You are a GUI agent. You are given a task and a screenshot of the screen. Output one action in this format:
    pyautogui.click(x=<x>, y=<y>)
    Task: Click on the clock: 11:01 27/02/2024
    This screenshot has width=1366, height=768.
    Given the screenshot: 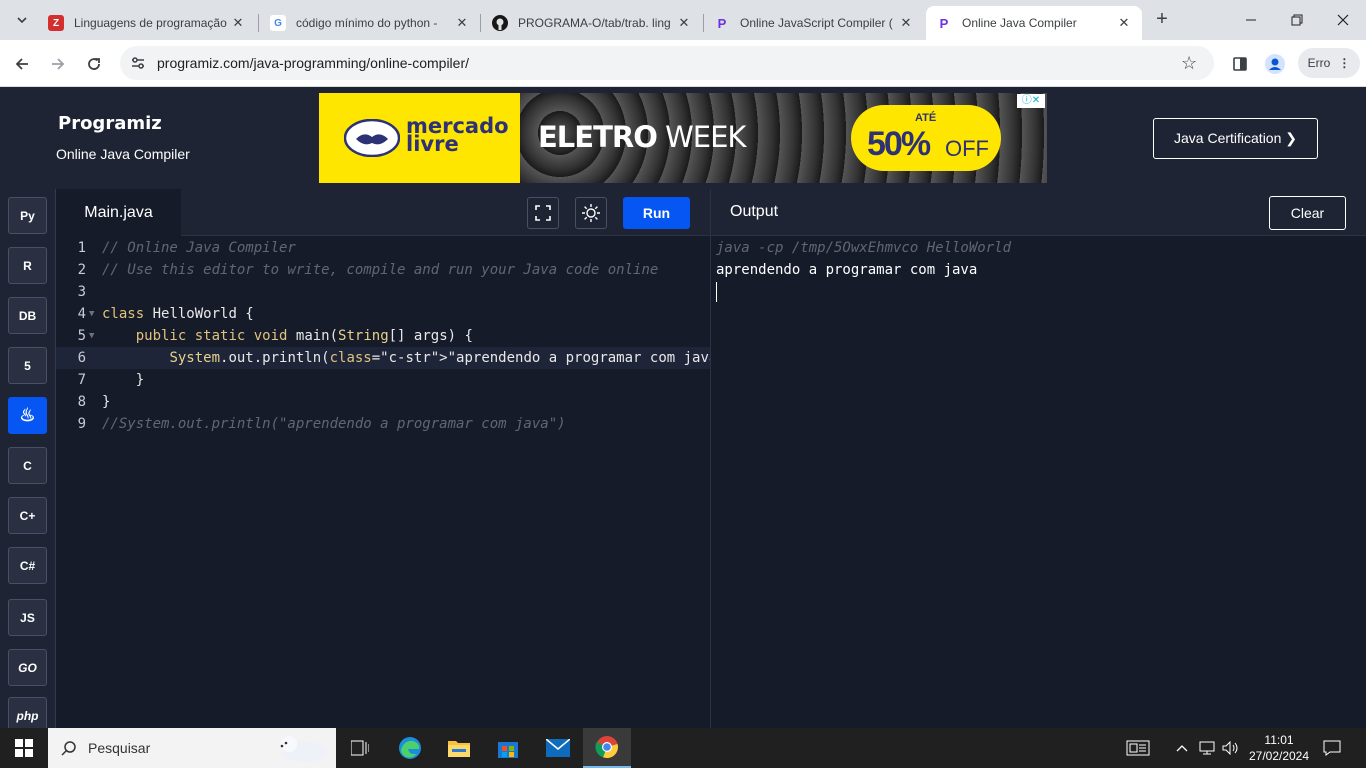 What is the action you would take?
    pyautogui.click(x=1279, y=748)
    